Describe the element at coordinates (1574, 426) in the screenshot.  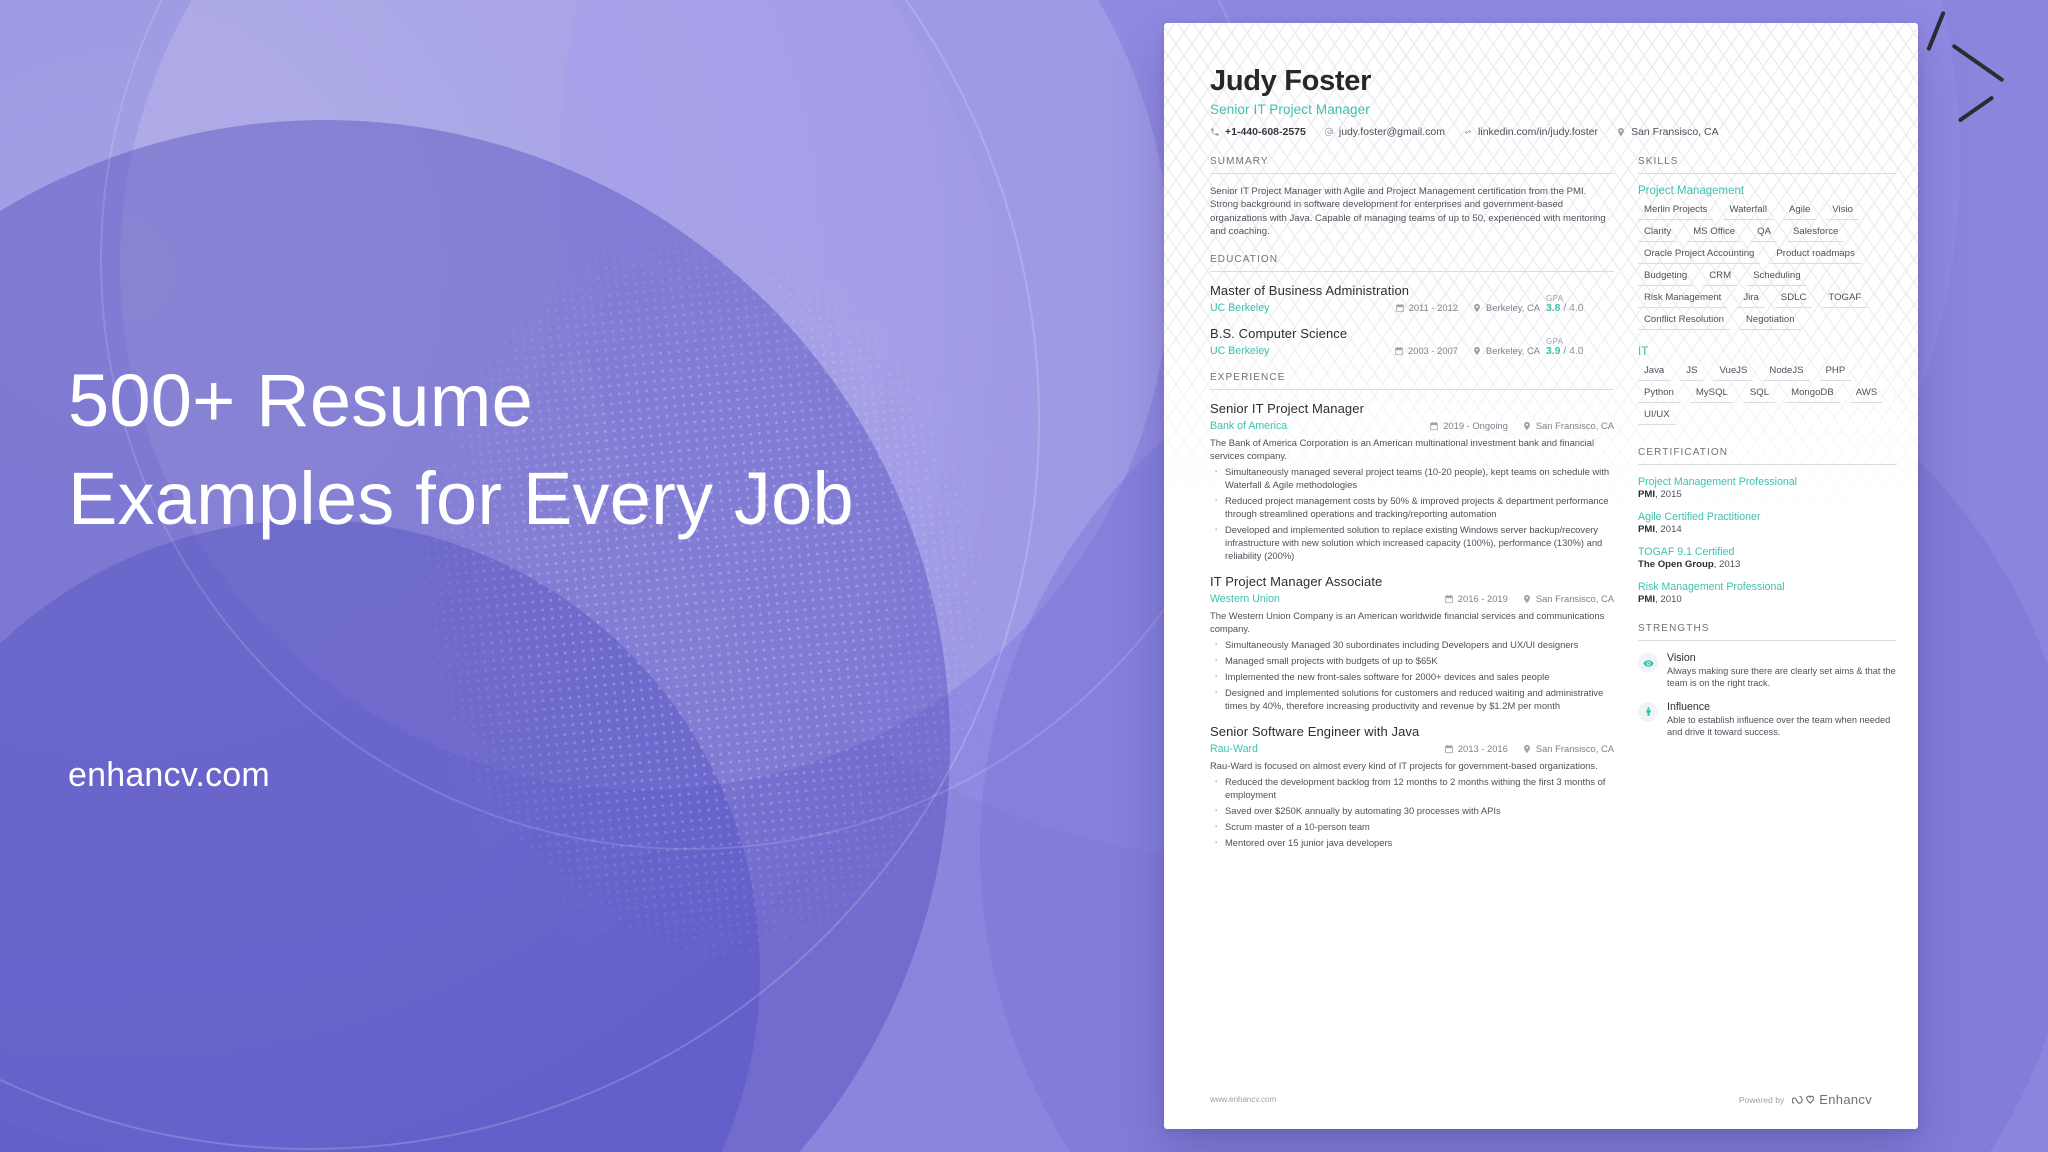
I see `experience-location-text: San Fransisco, CA` at that location.